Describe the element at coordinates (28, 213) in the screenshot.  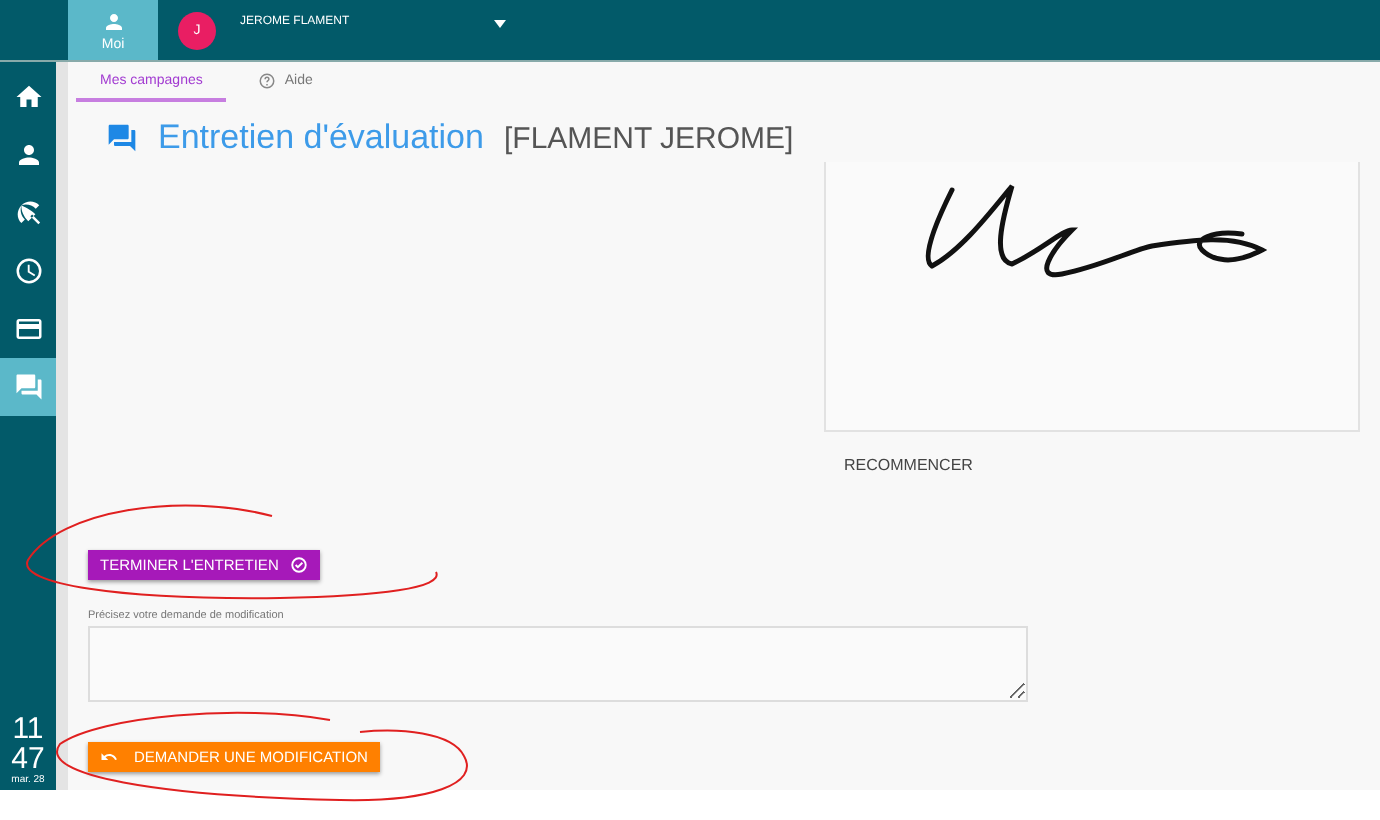
I see `umbrella-icon` at that location.